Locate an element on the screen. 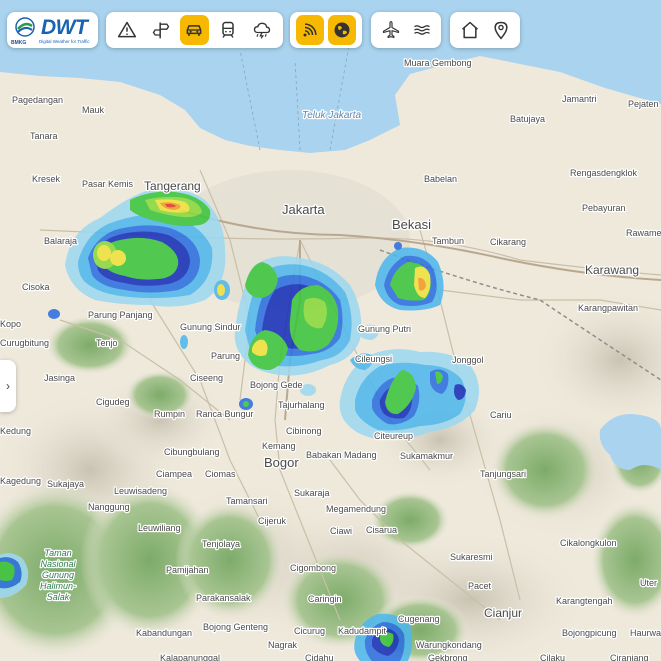 The width and height of the screenshot is (661, 661). aviation-button is located at coordinates (390, 30).